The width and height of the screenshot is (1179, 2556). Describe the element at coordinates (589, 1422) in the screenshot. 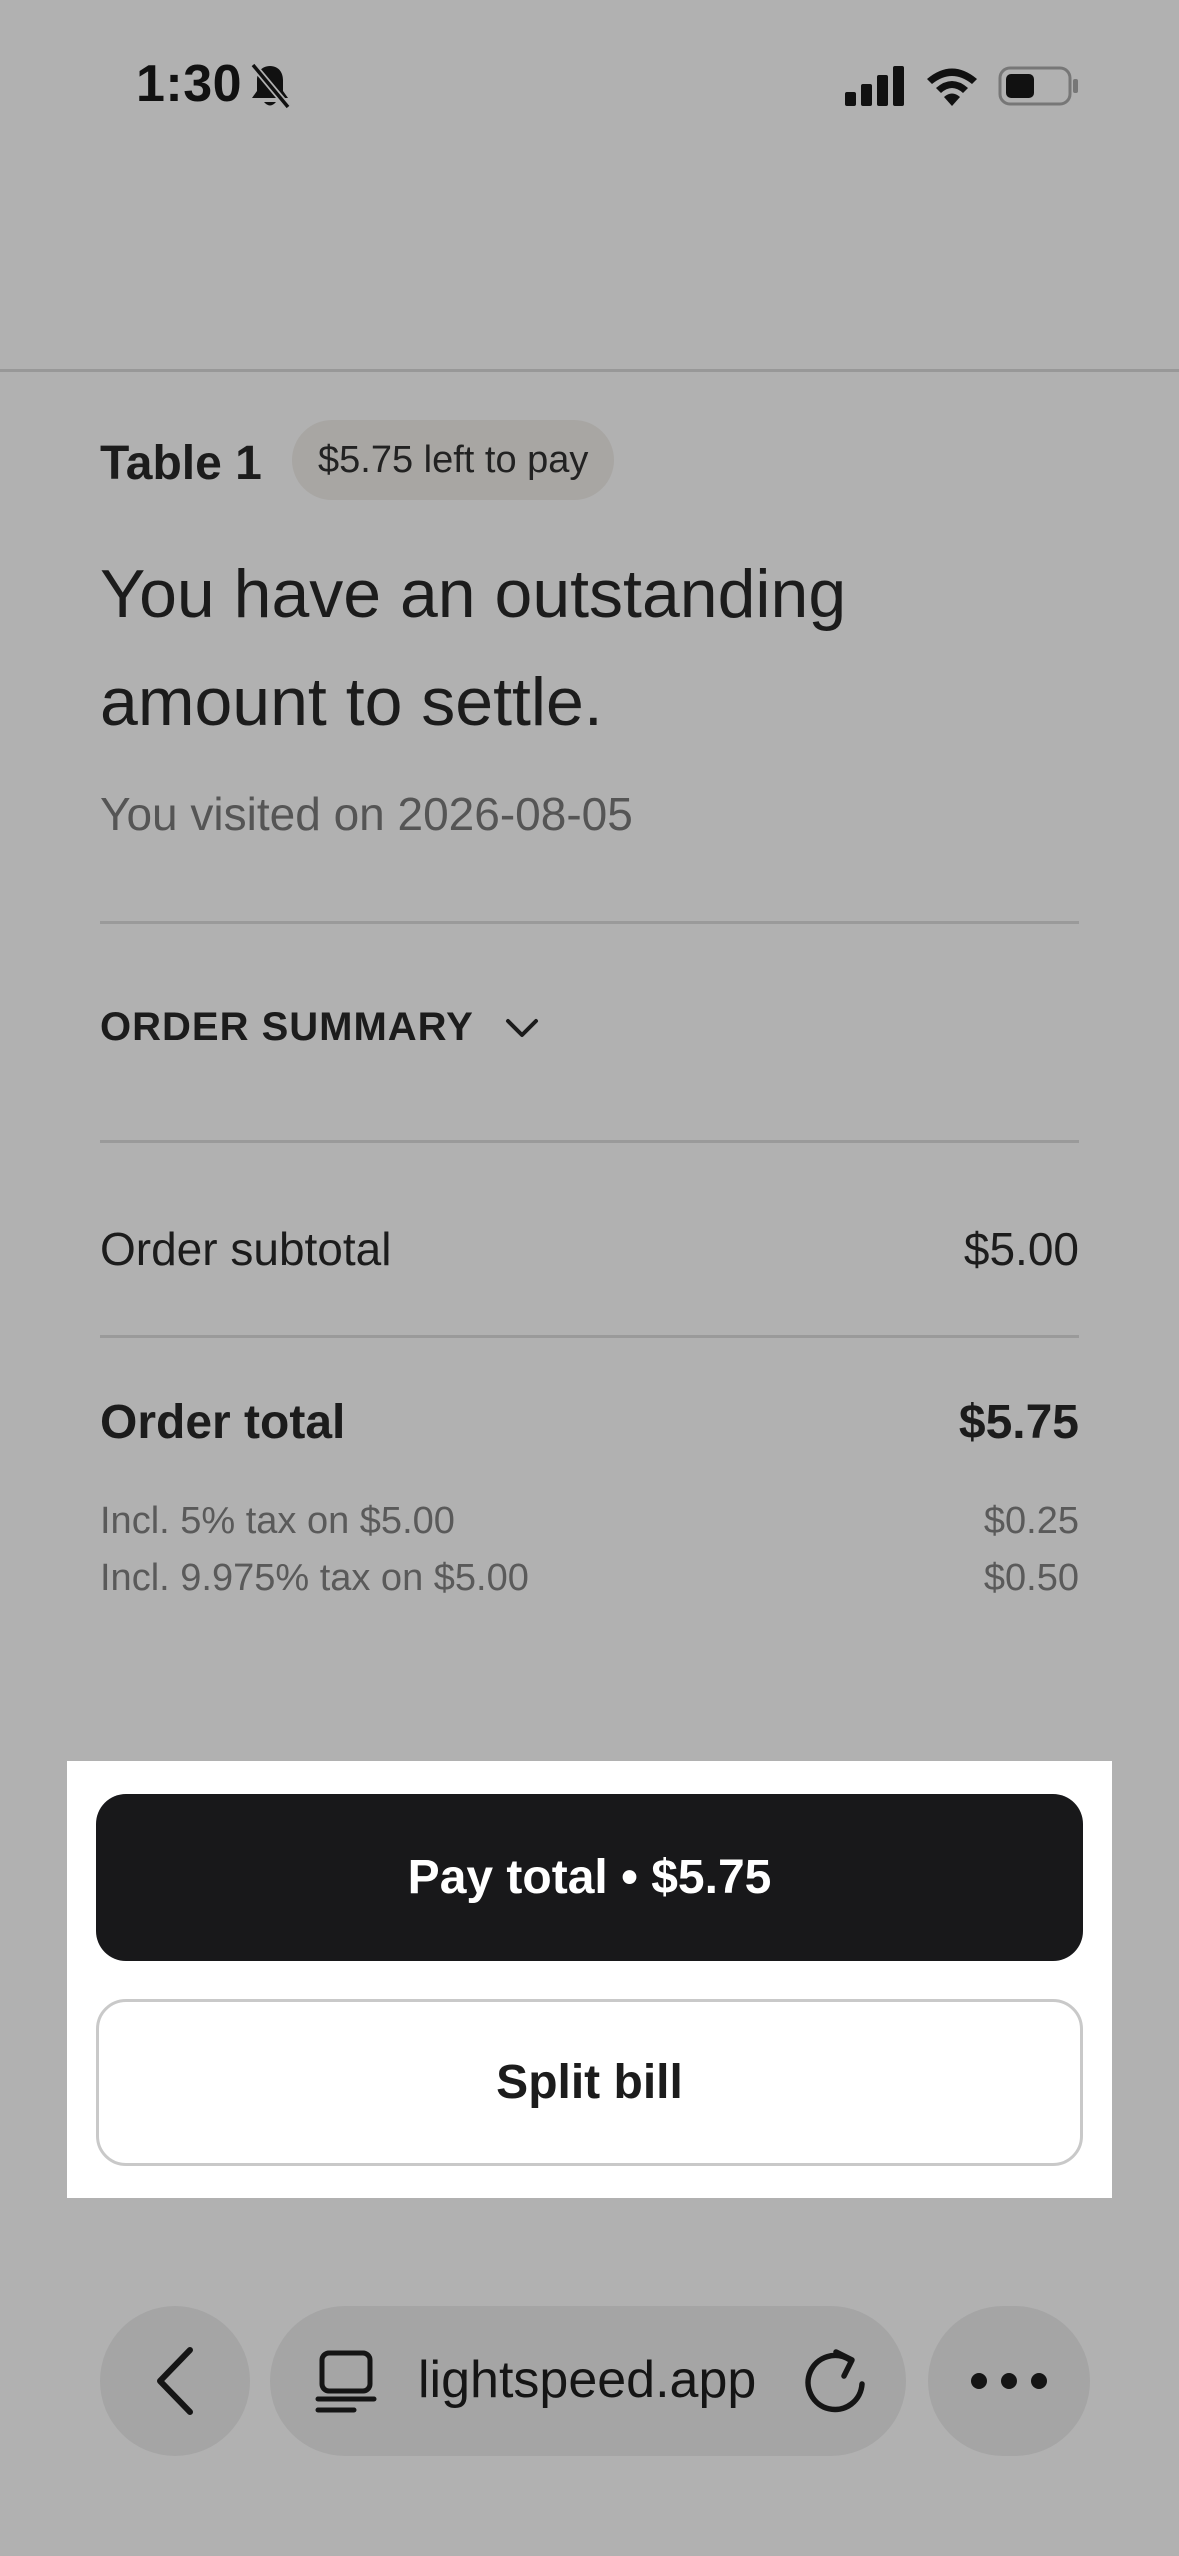

I see `total-row: Order total $5.75` at that location.